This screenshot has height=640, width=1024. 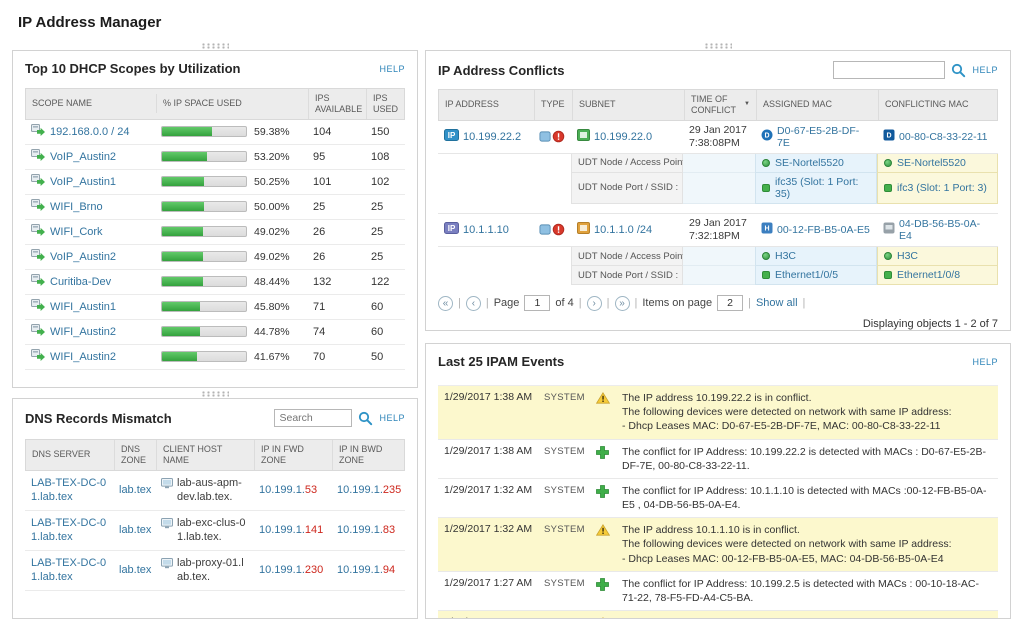 I want to click on subnet-link: 10.1.1.0 /24, so click(x=623, y=230).